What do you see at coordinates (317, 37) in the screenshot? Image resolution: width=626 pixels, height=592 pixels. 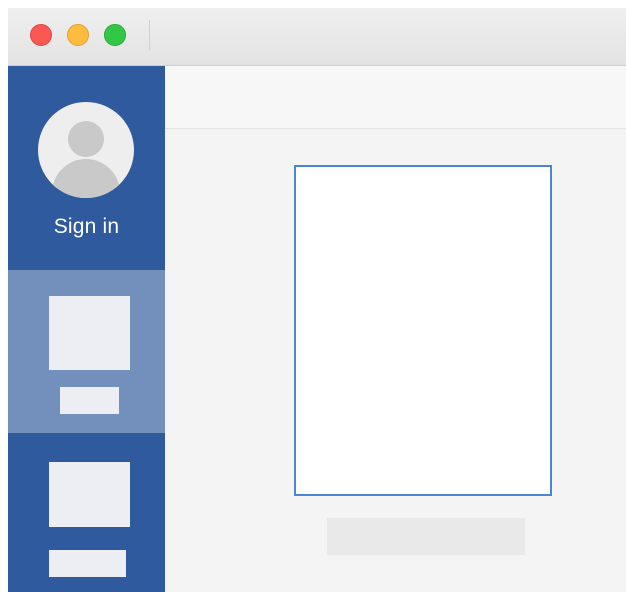 I see `window-titlebar` at bounding box center [317, 37].